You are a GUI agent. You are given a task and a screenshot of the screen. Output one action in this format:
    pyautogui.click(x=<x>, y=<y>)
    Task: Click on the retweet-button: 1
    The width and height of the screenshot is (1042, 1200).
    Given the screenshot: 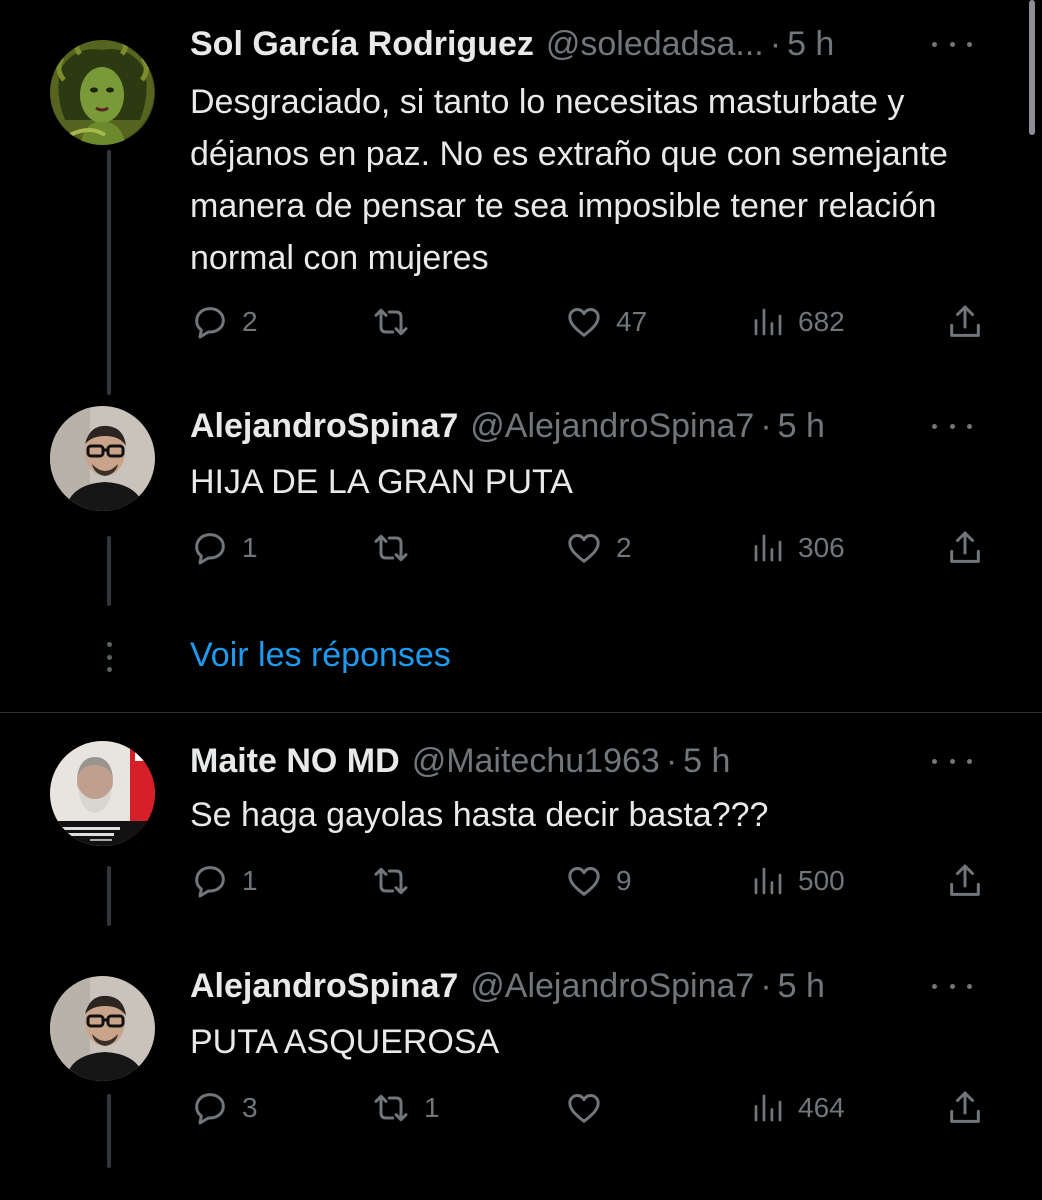 What is the action you would take?
    pyautogui.click(x=405, y=1108)
    